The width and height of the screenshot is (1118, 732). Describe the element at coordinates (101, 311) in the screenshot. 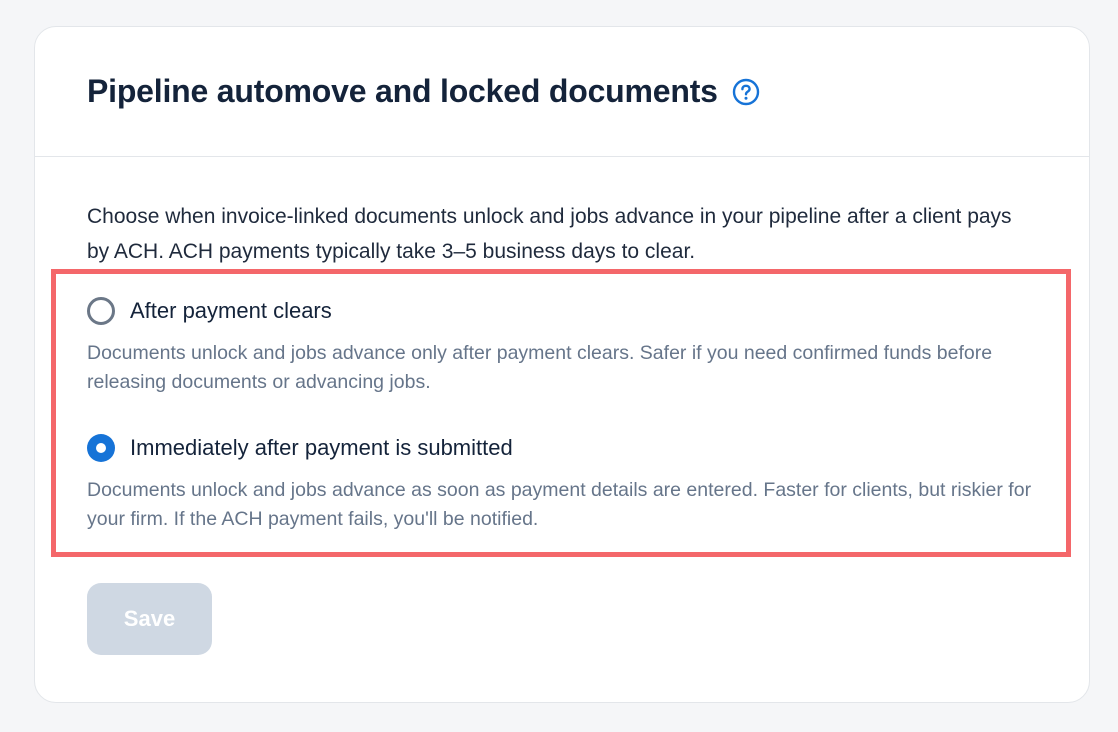

I see `radio-after-payment-clears` at that location.